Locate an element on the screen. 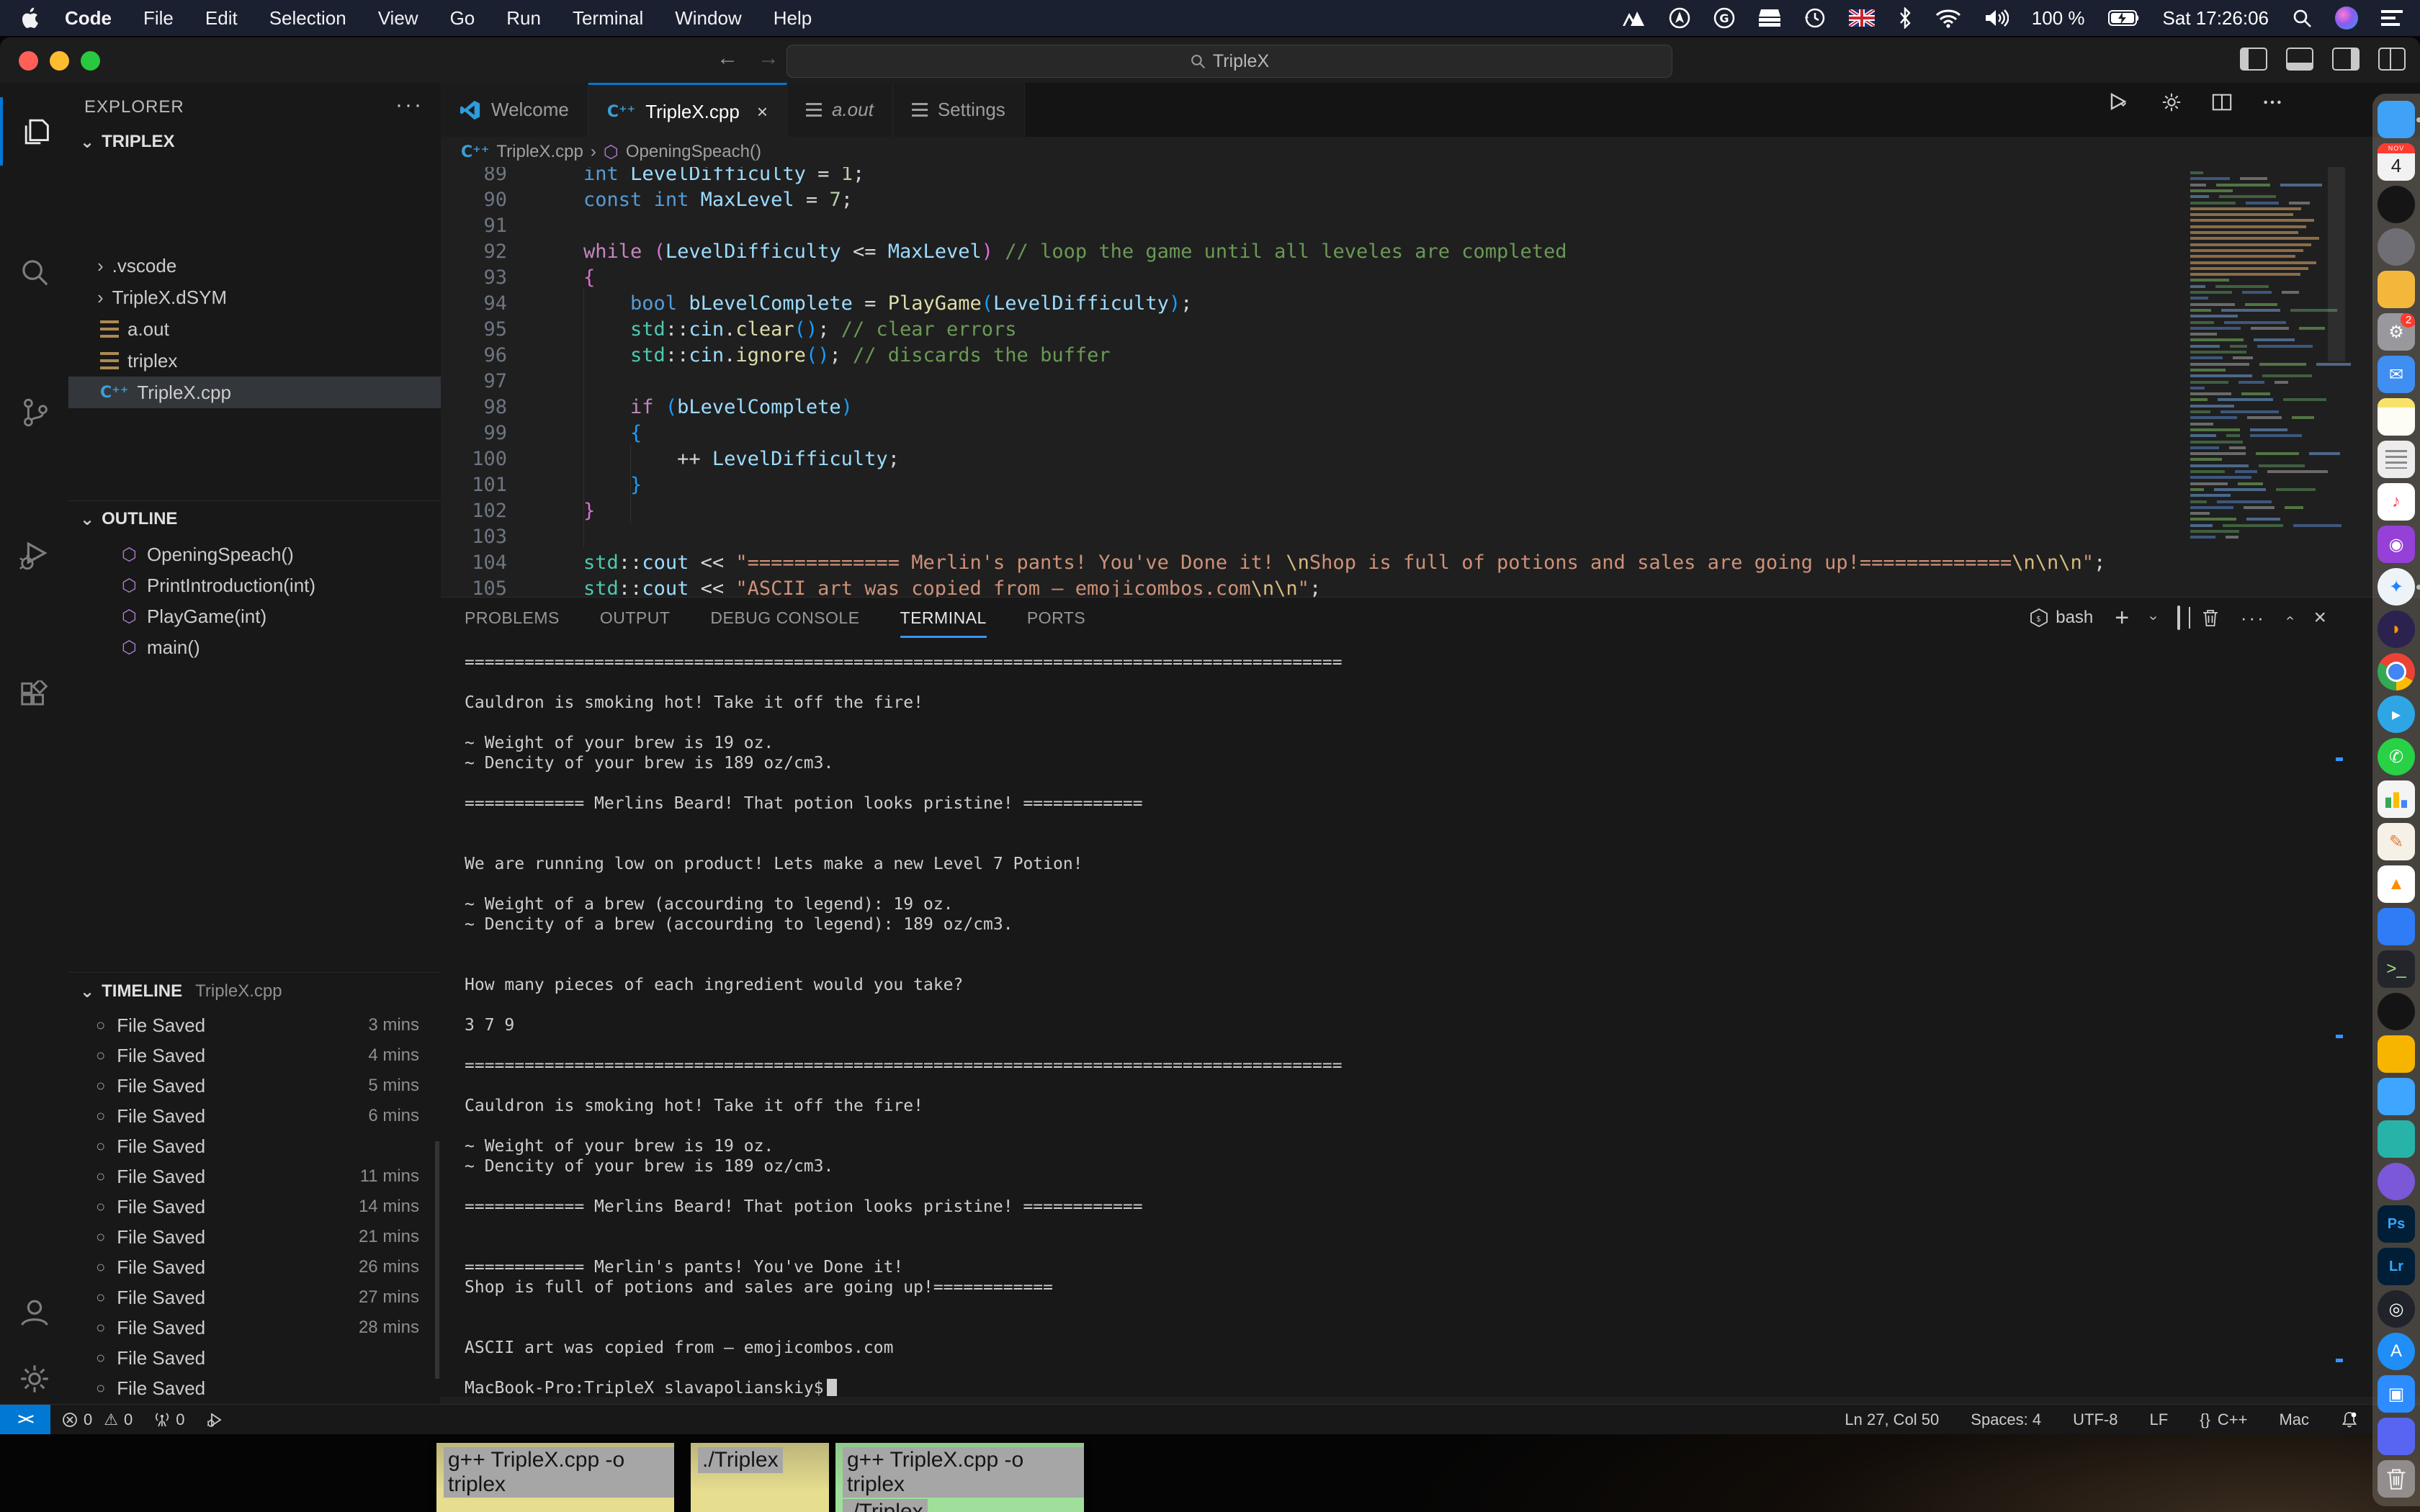  dock-yellow-app is located at coordinates (2396, 1054).